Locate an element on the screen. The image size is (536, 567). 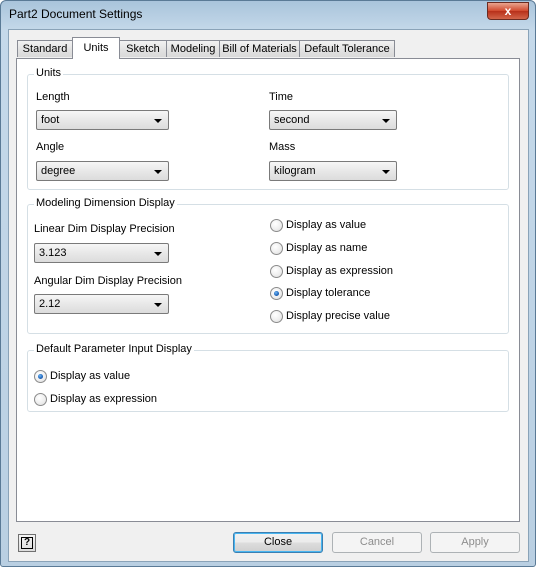
radio-label: Display precise value is located at coordinates (338, 316).